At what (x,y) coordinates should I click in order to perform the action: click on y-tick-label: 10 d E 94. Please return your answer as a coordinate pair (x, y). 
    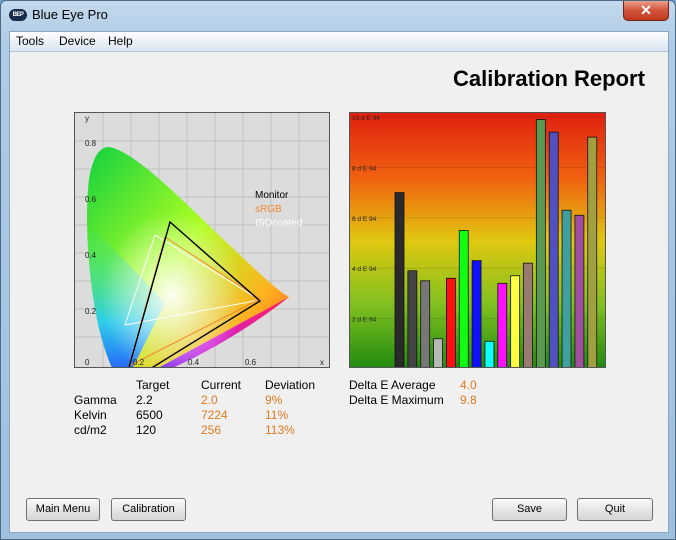
    Looking at the image, I should click on (366, 118).